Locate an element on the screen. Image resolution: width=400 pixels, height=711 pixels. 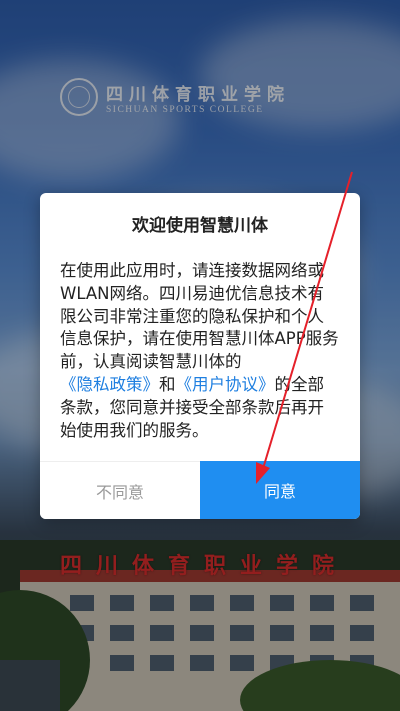
agree-button: 同意 is located at coordinates (280, 490).